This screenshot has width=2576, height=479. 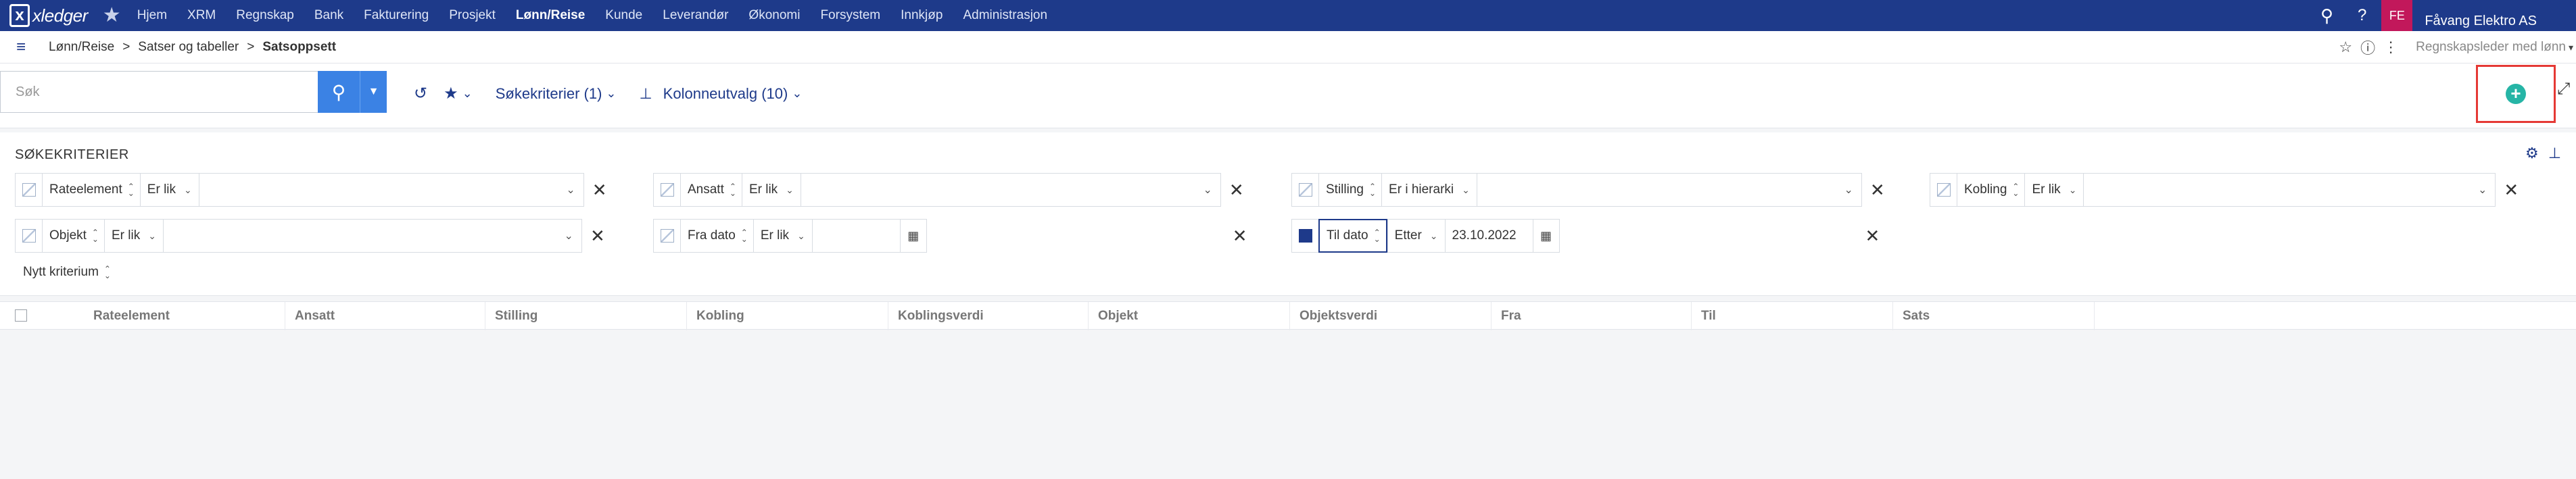 What do you see at coordinates (1189, 316) in the screenshot?
I see `column-header-objekt: Objekt` at bounding box center [1189, 316].